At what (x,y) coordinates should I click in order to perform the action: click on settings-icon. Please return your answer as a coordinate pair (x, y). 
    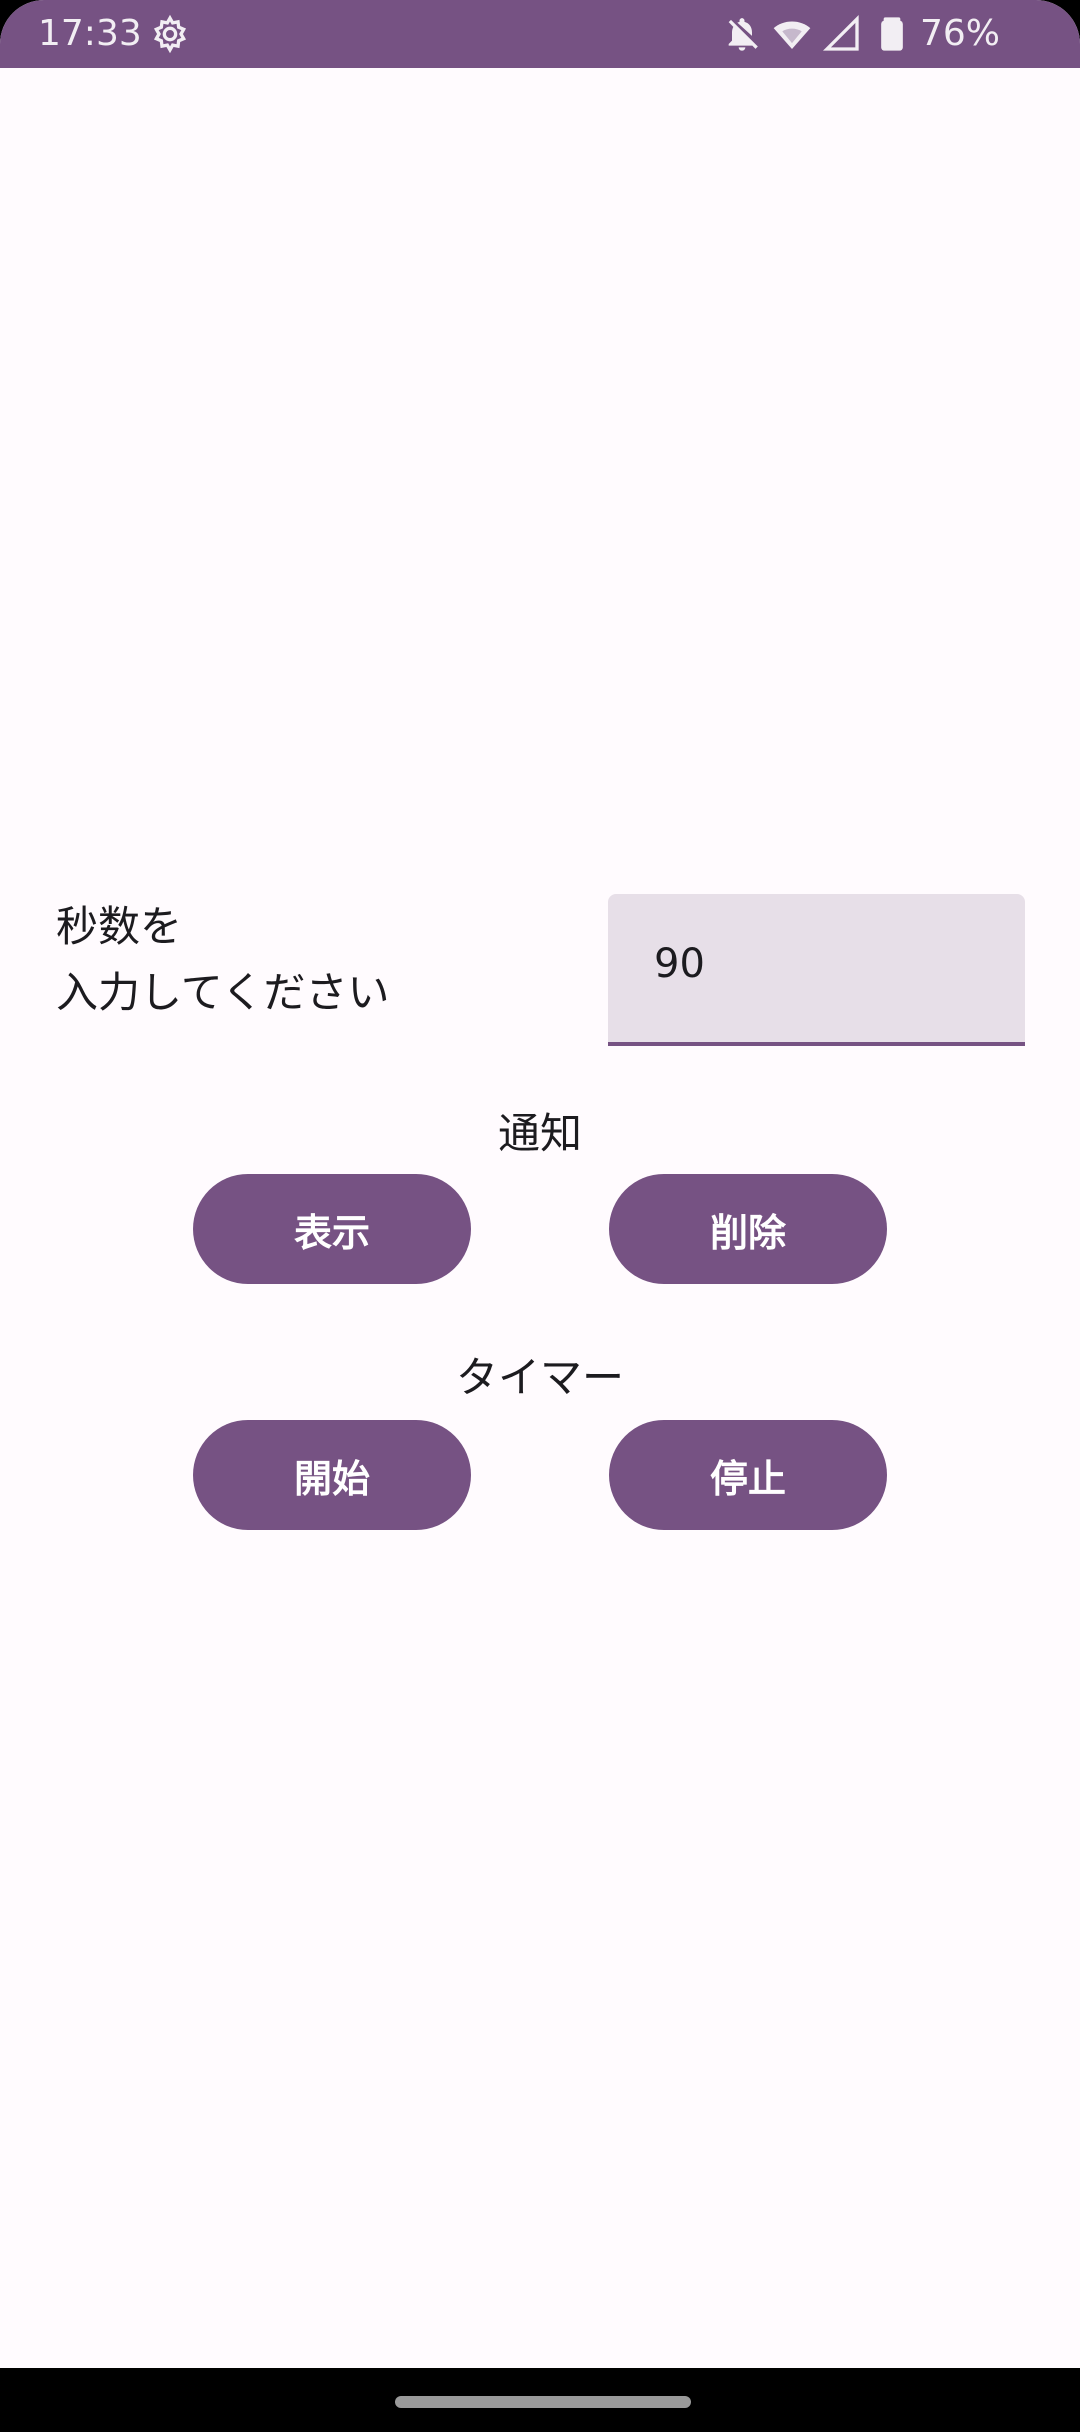
    Looking at the image, I should click on (170, 34).